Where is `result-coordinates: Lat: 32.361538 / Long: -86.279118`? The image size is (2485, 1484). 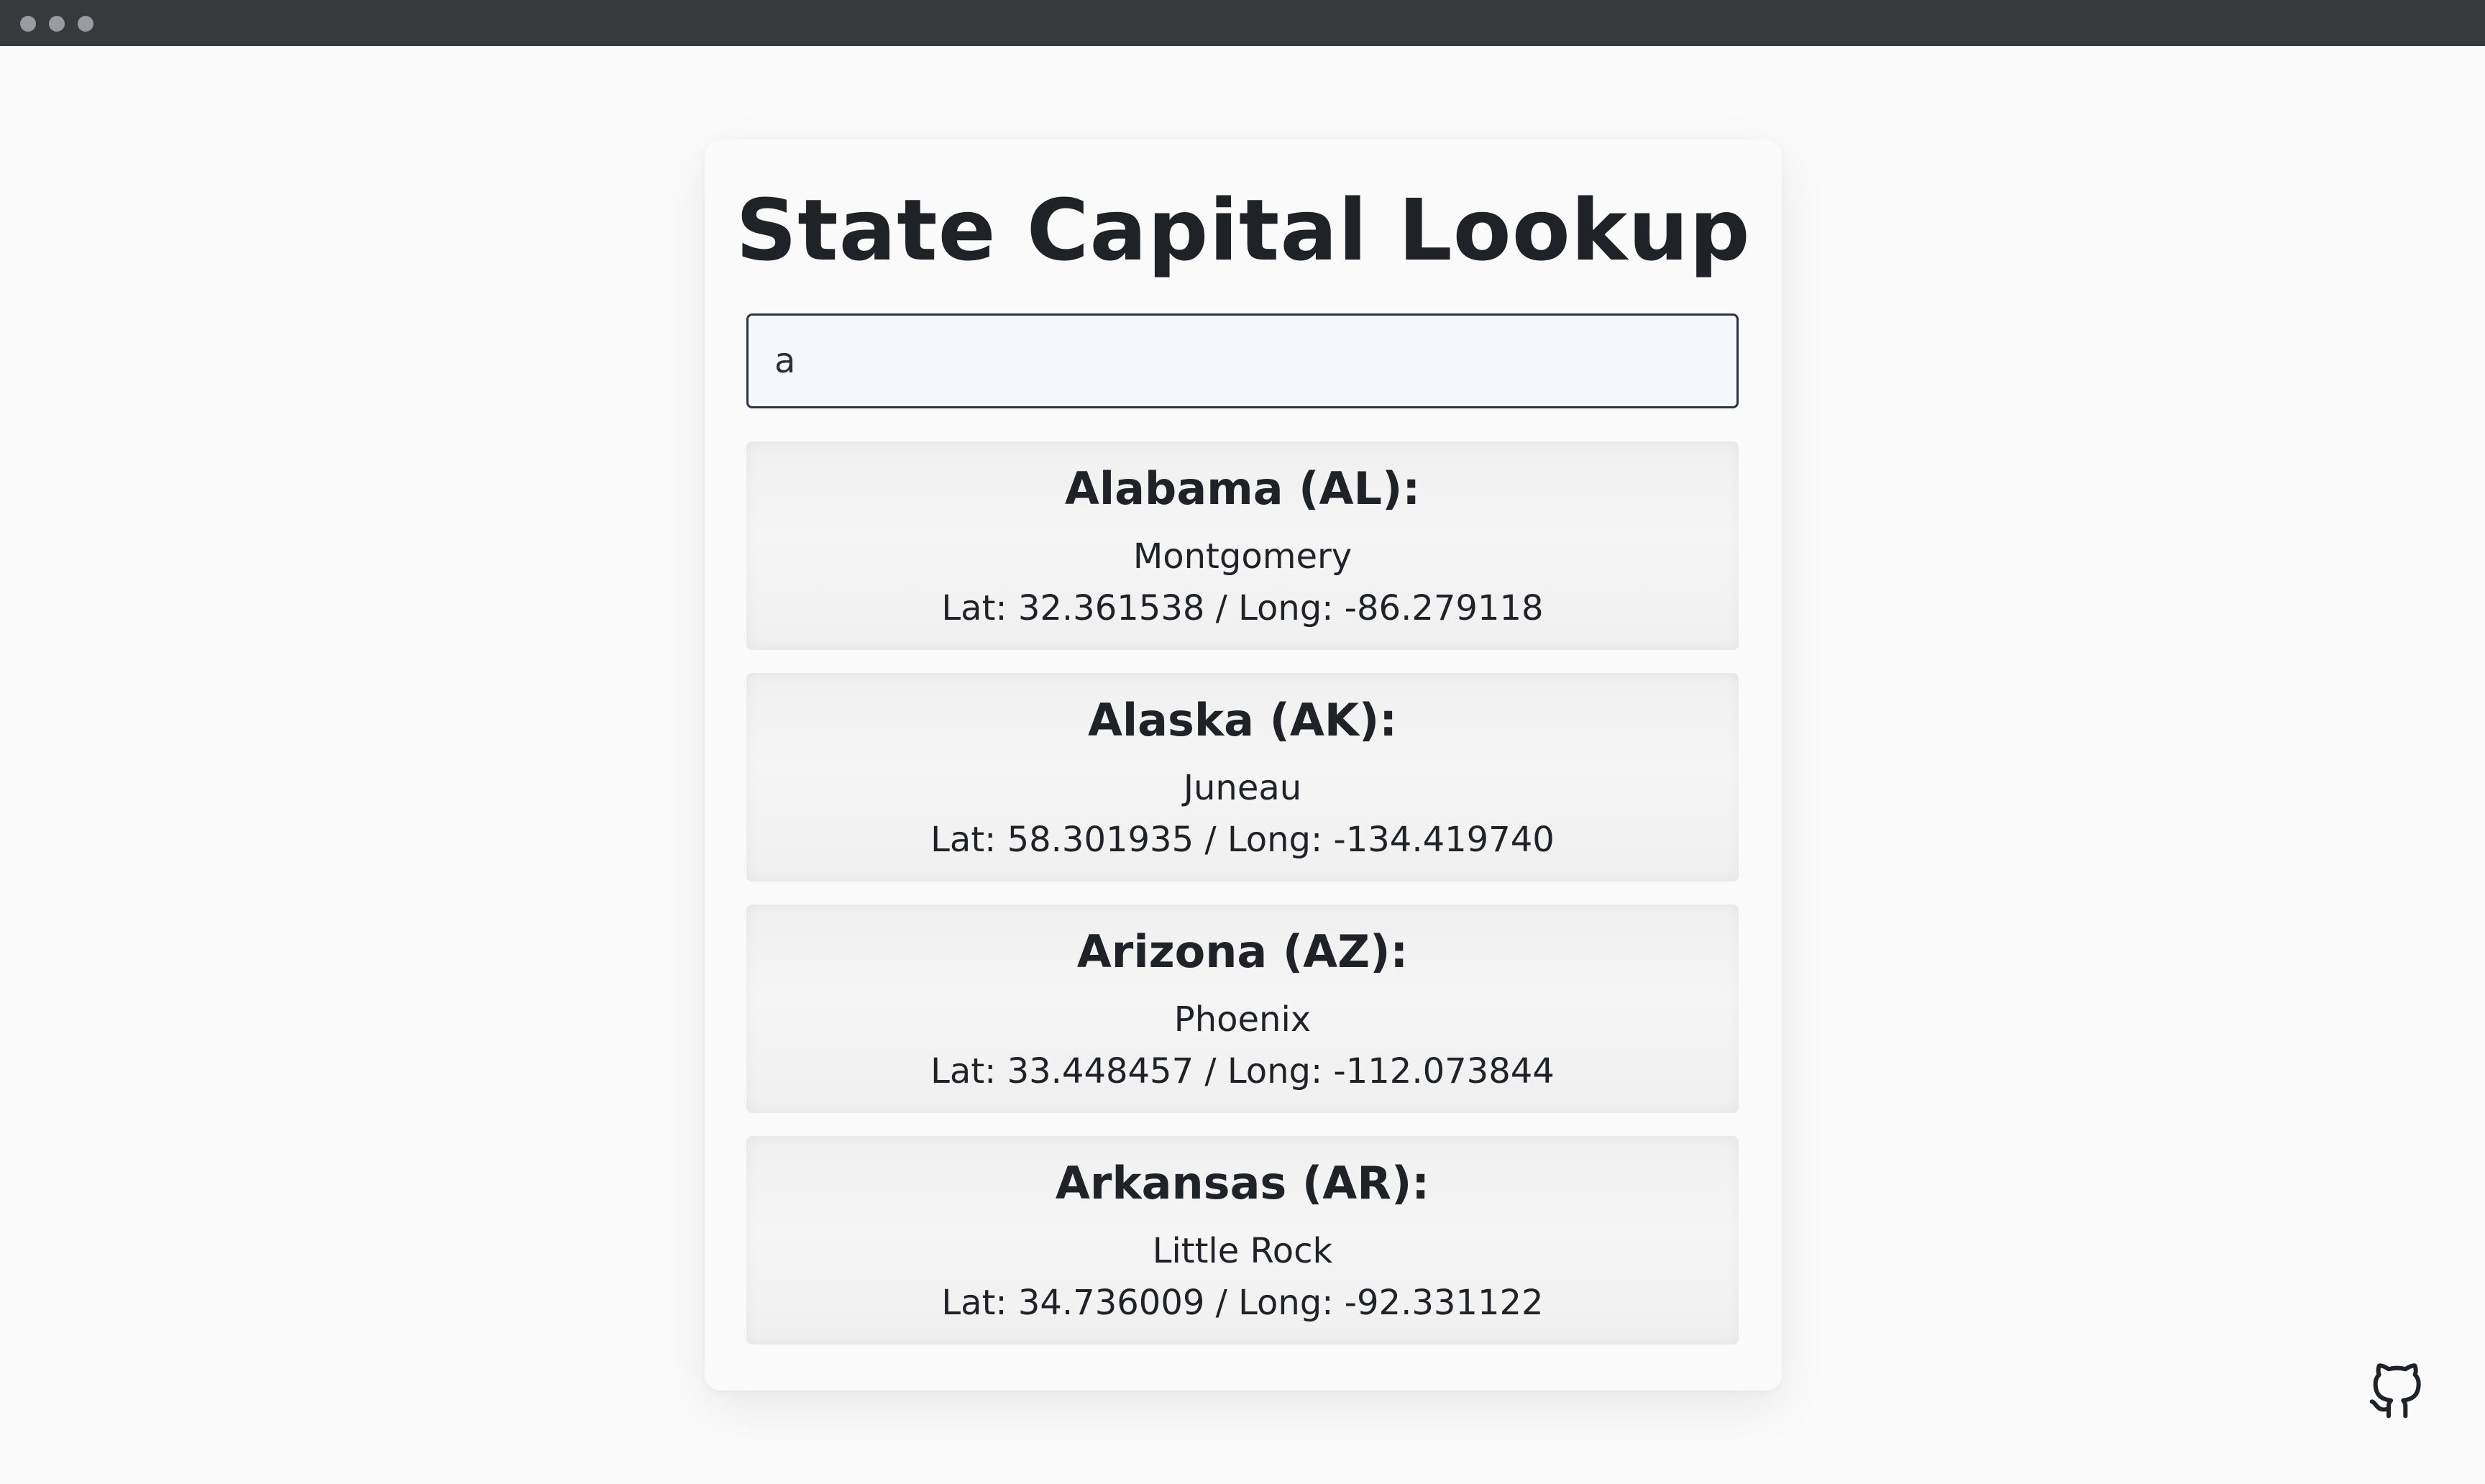 result-coordinates: Lat: 32.361538 / Long: -86.279118 is located at coordinates (1242, 608).